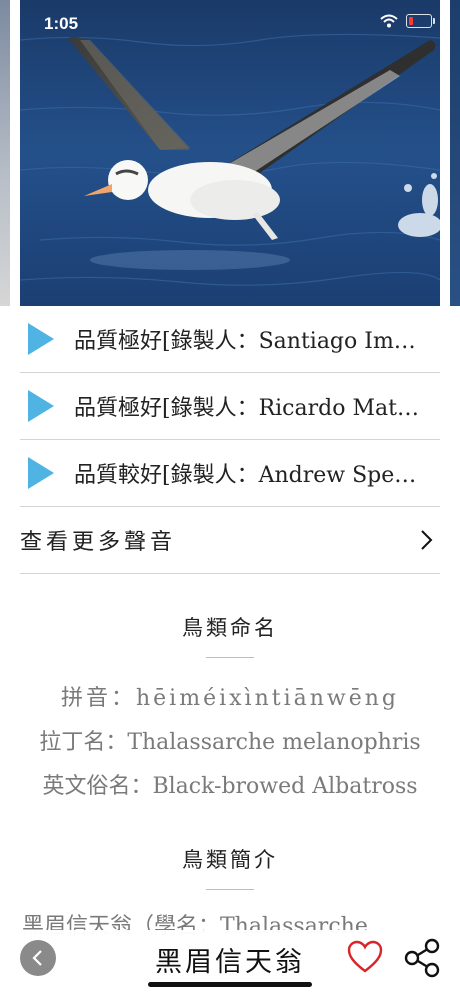 The height and width of the screenshot is (996, 460). What do you see at coordinates (230, 657) in the screenshot?
I see `naming-section-divider` at bounding box center [230, 657].